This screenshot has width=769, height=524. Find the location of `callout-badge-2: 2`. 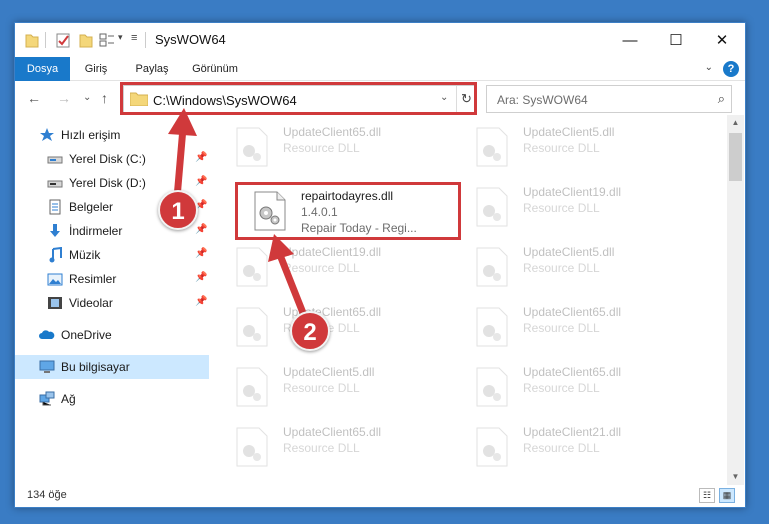

callout-badge-2: 2 is located at coordinates (310, 331).